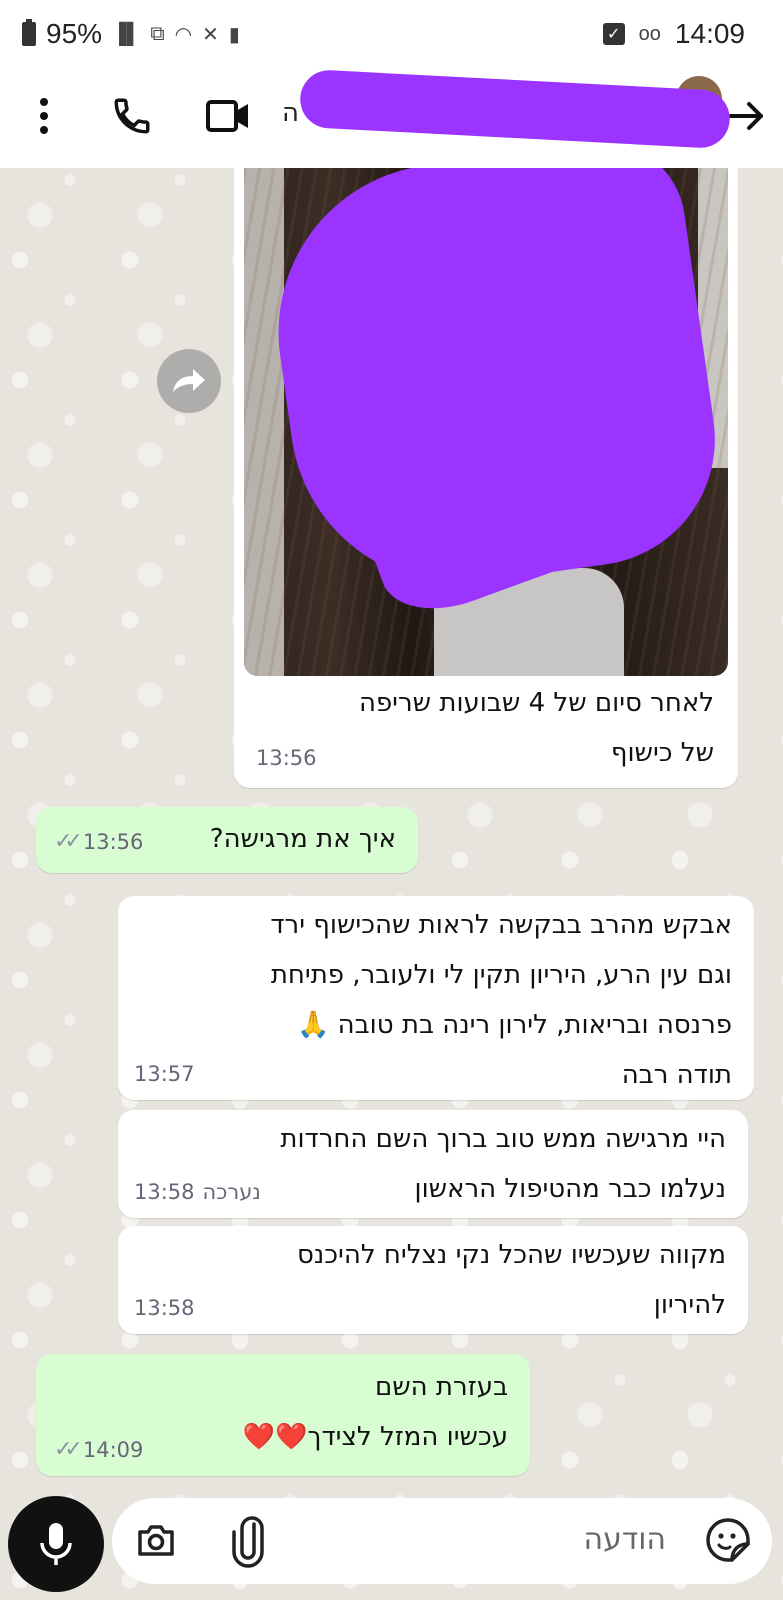  Describe the element at coordinates (503, 1139) in the screenshot. I see `message-line: היי מרגישה ממש טוב ברוך השם החרדות` at that location.